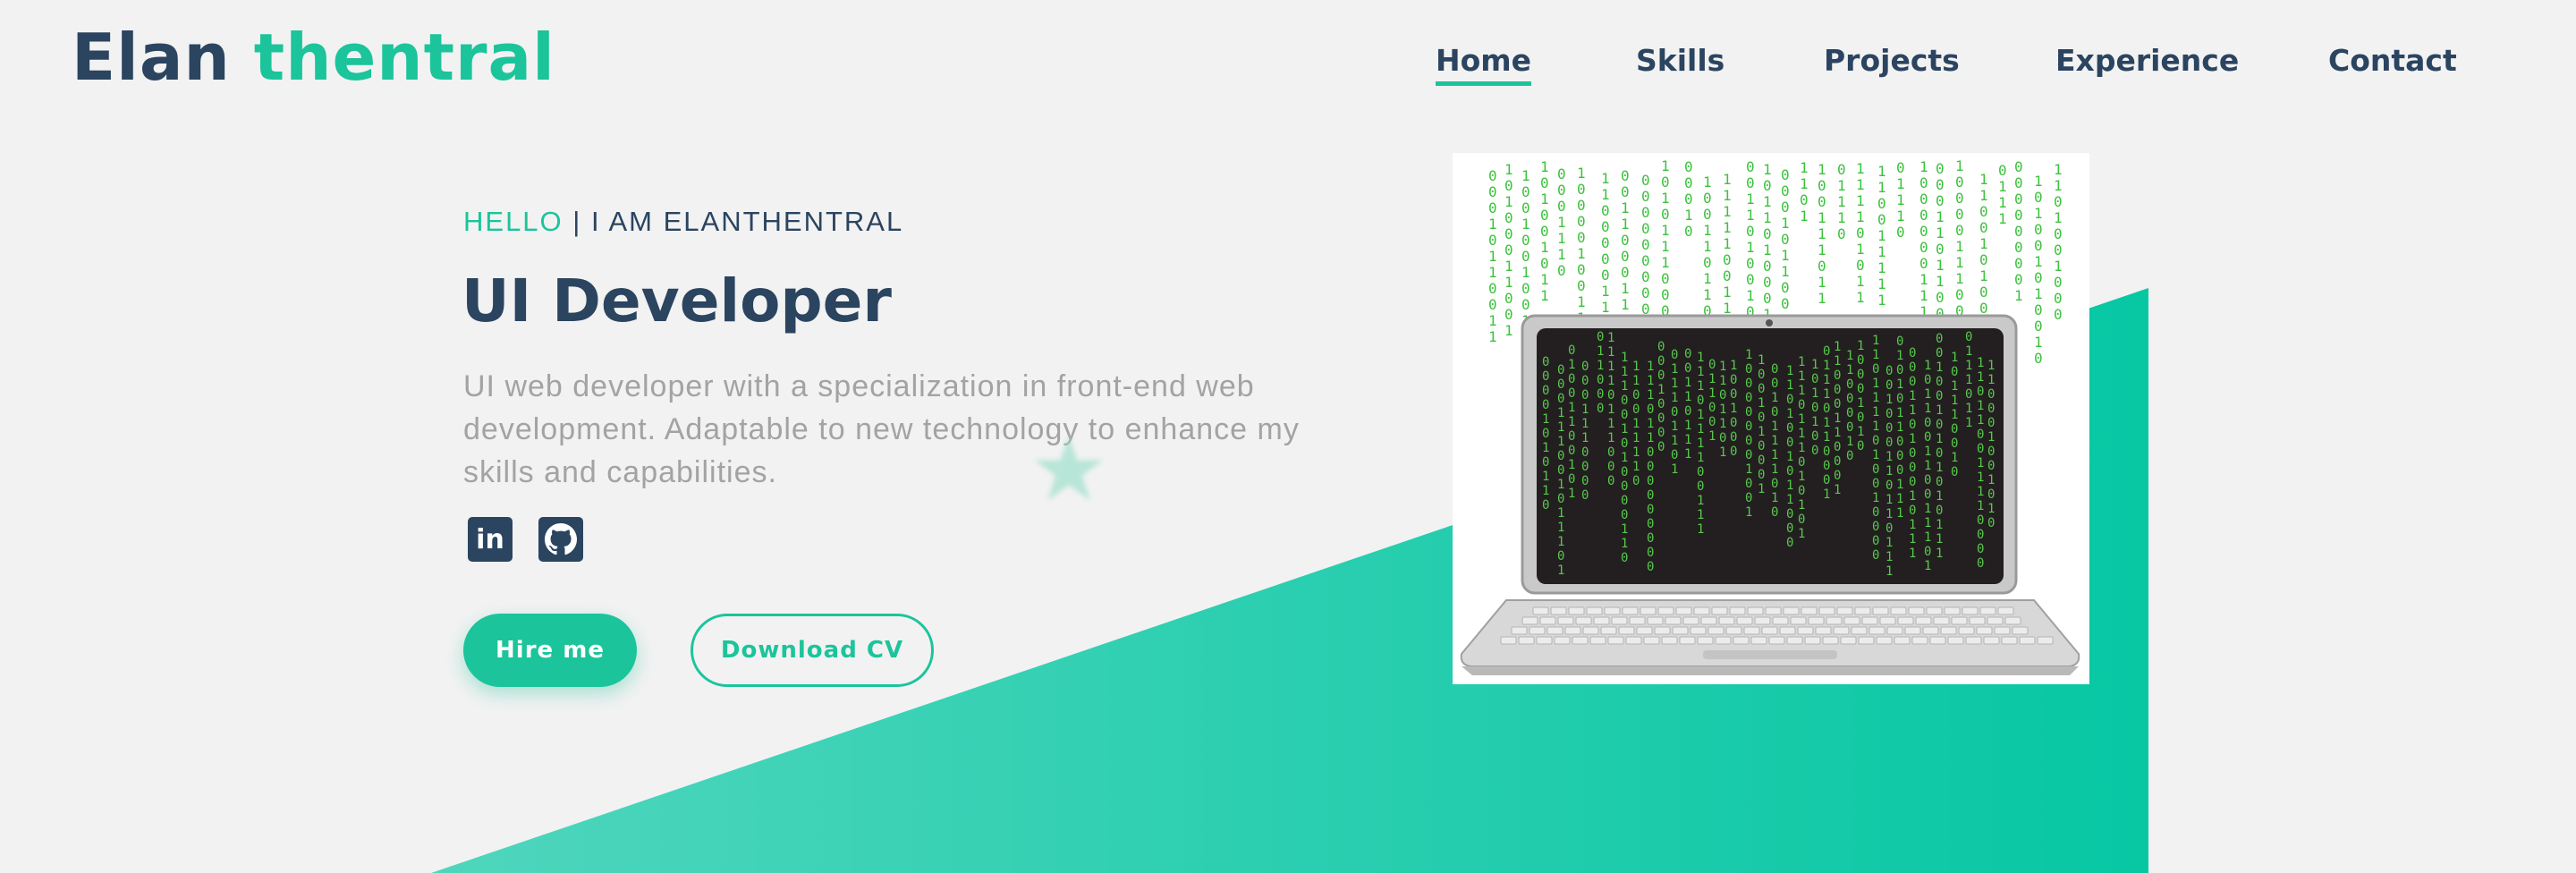  I want to click on download-cv-button: Download CV, so click(812, 650).